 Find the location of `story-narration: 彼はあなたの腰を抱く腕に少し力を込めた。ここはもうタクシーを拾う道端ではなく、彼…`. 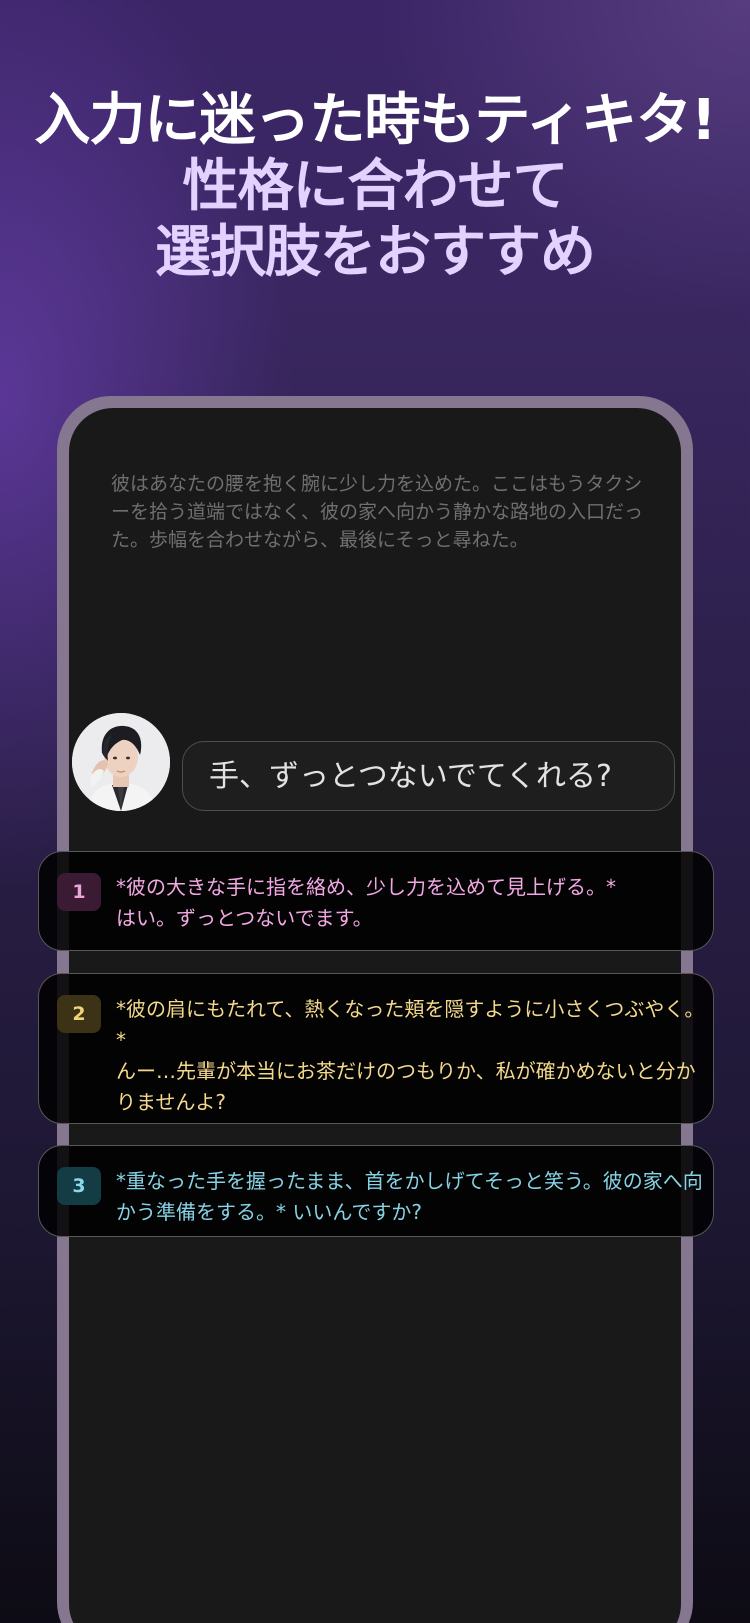

story-narration: 彼はあなたの腰を抱く腕に少し力を込めた。ここはもうタクシーを拾う道端ではなく、彼… is located at coordinates (377, 512).